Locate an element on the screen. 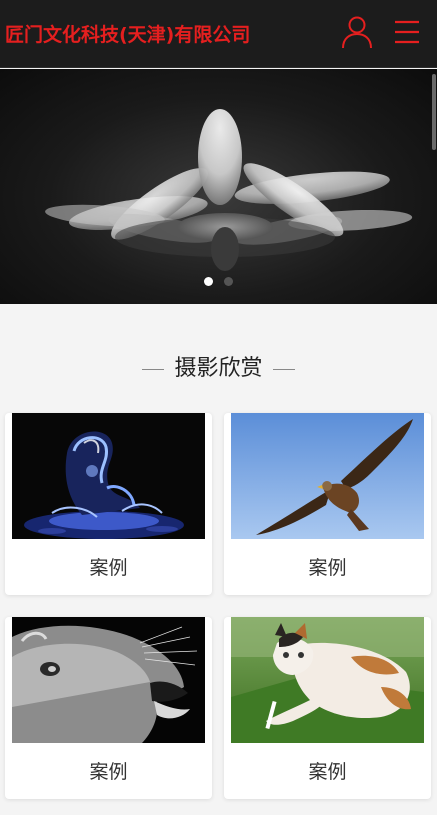 The height and width of the screenshot is (815, 437). page-scrollbar is located at coordinates (434, 112).